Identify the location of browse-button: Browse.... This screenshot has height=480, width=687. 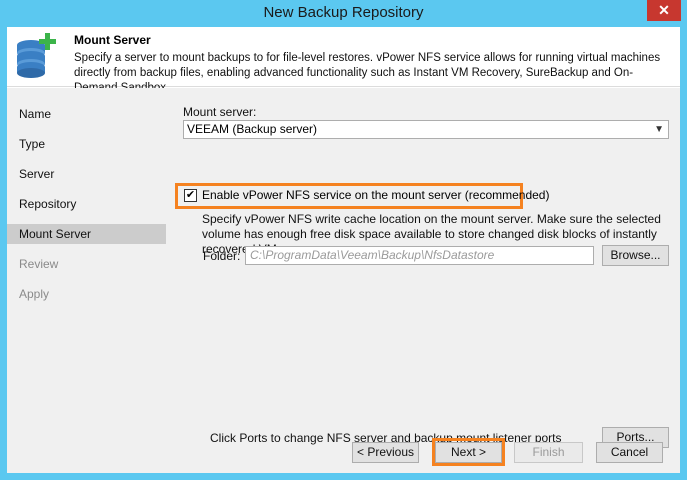
(635, 255).